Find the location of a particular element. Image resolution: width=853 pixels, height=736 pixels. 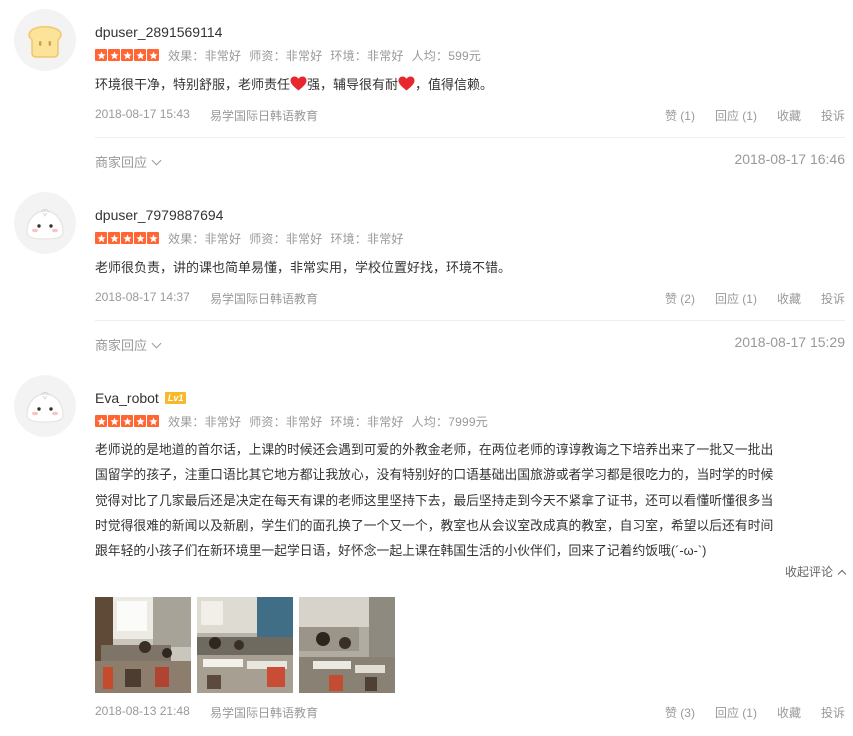

content-text: 强，辅导很有耐 is located at coordinates (353, 84).